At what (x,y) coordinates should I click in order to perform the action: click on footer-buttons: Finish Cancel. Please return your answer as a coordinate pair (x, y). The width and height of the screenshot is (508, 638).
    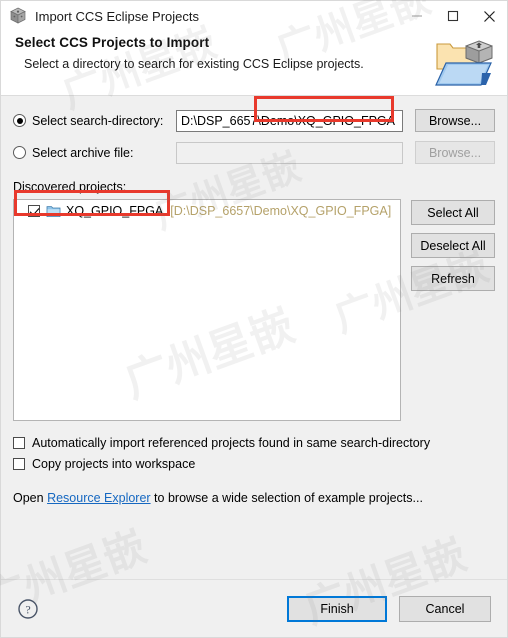
    Looking at the image, I should click on (389, 608).